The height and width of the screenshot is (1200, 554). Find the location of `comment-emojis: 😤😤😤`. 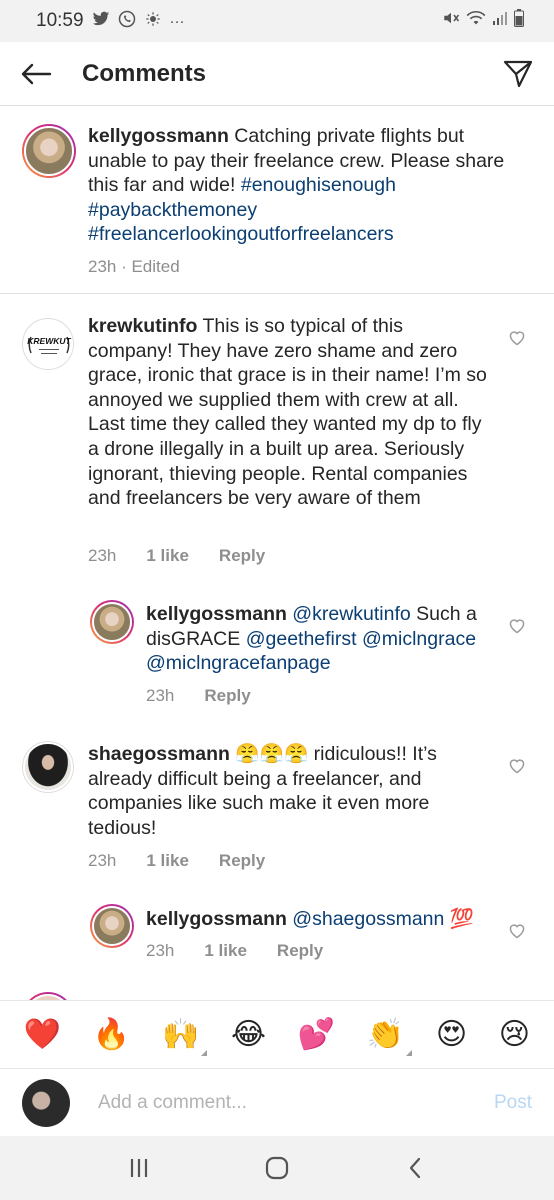

comment-emojis: 😤😤😤 is located at coordinates (269, 754).